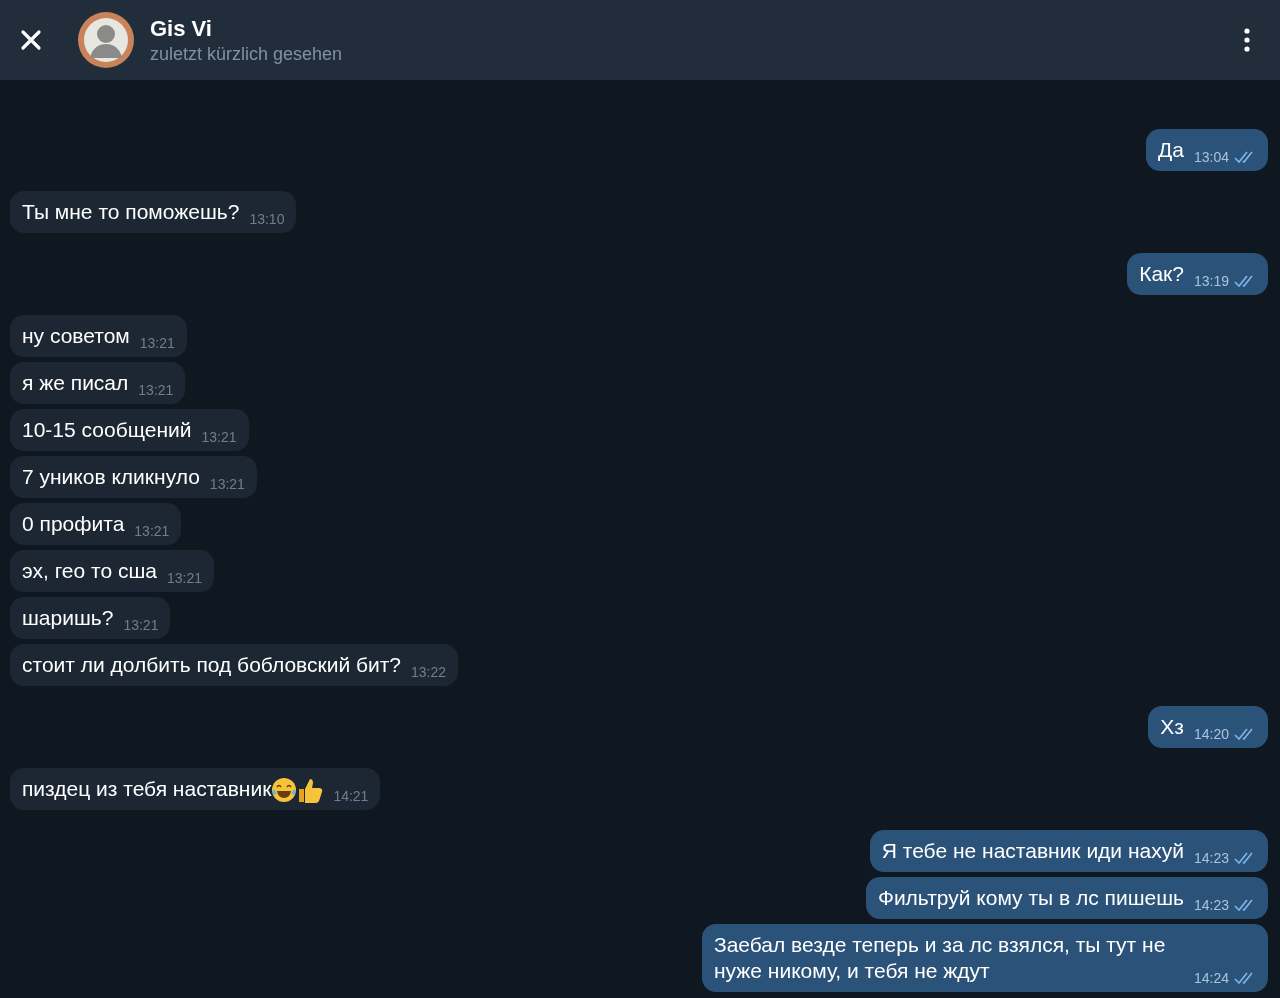 The height and width of the screenshot is (998, 1280). What do you see at coordinates (107, 430) in the screenshot?
I see `message-text: 10-15 сообщений` at bounding box center [107, 430].